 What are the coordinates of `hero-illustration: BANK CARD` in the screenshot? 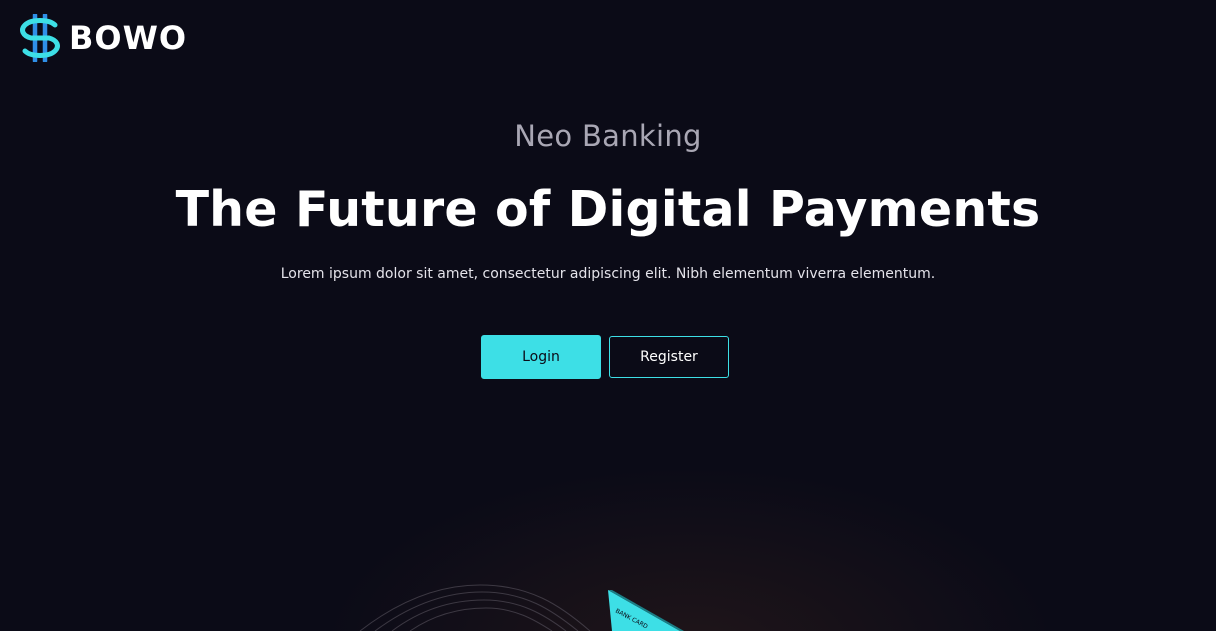 It's located at (521, 607).